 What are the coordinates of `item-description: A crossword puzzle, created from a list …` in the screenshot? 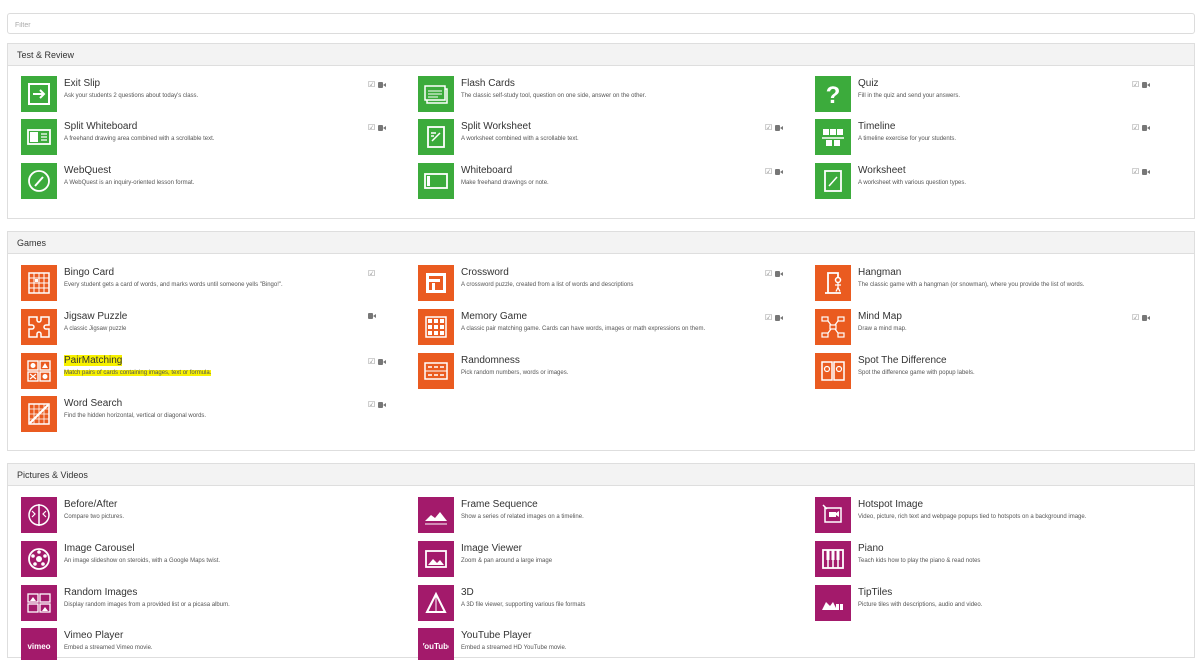 It's located at (547, 285).